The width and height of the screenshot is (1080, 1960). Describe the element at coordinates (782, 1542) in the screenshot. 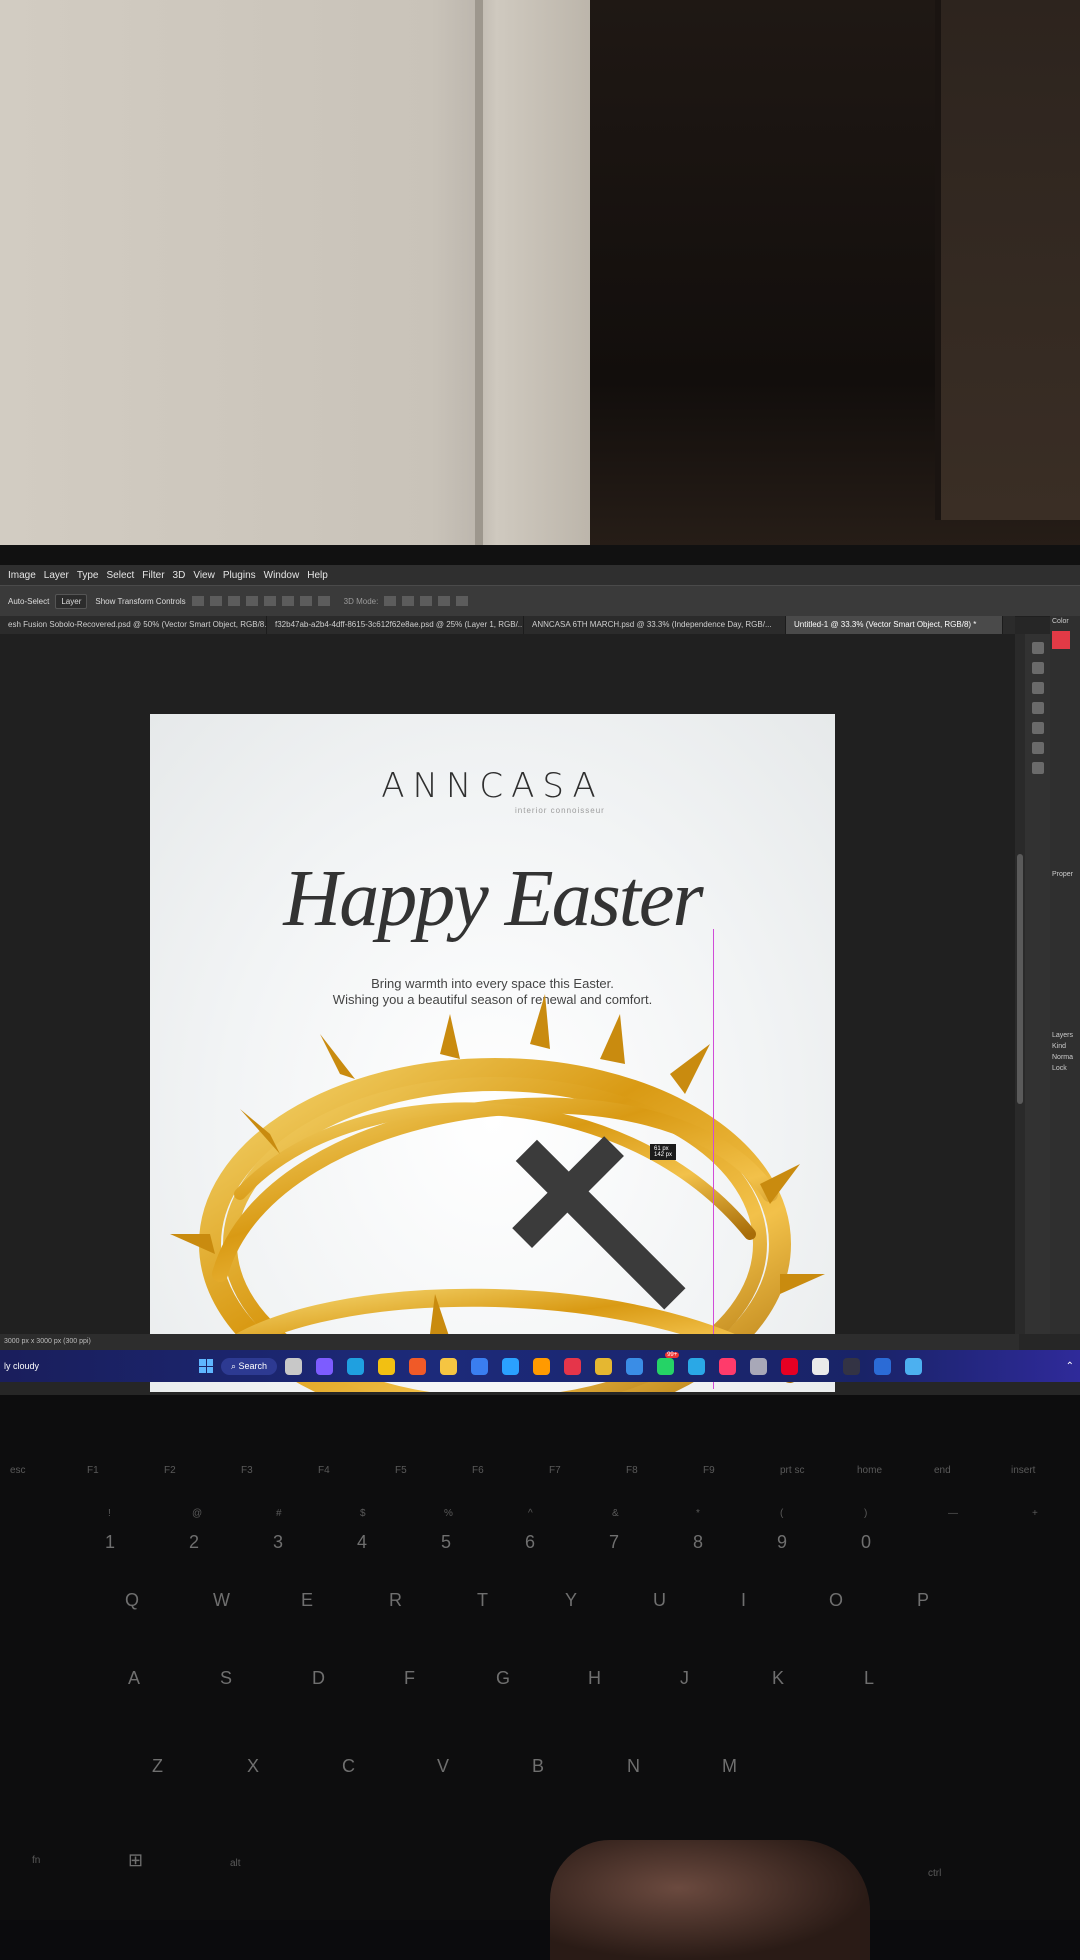

I see `key-9: 9` at that location.